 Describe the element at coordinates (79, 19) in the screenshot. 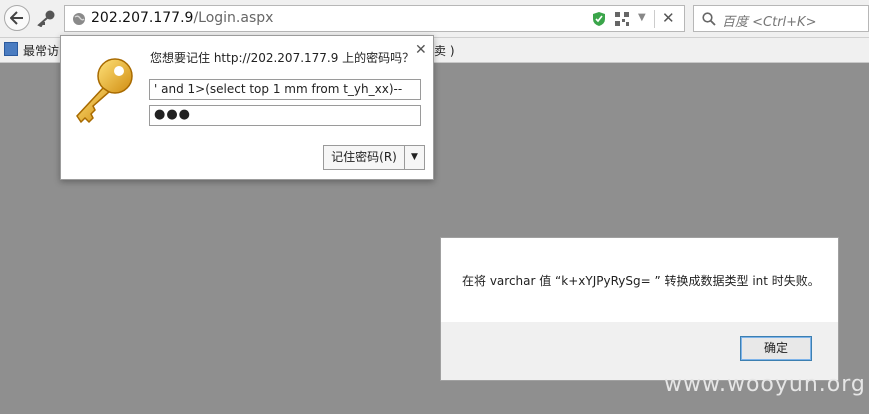

I see `globe-icon` at that location.